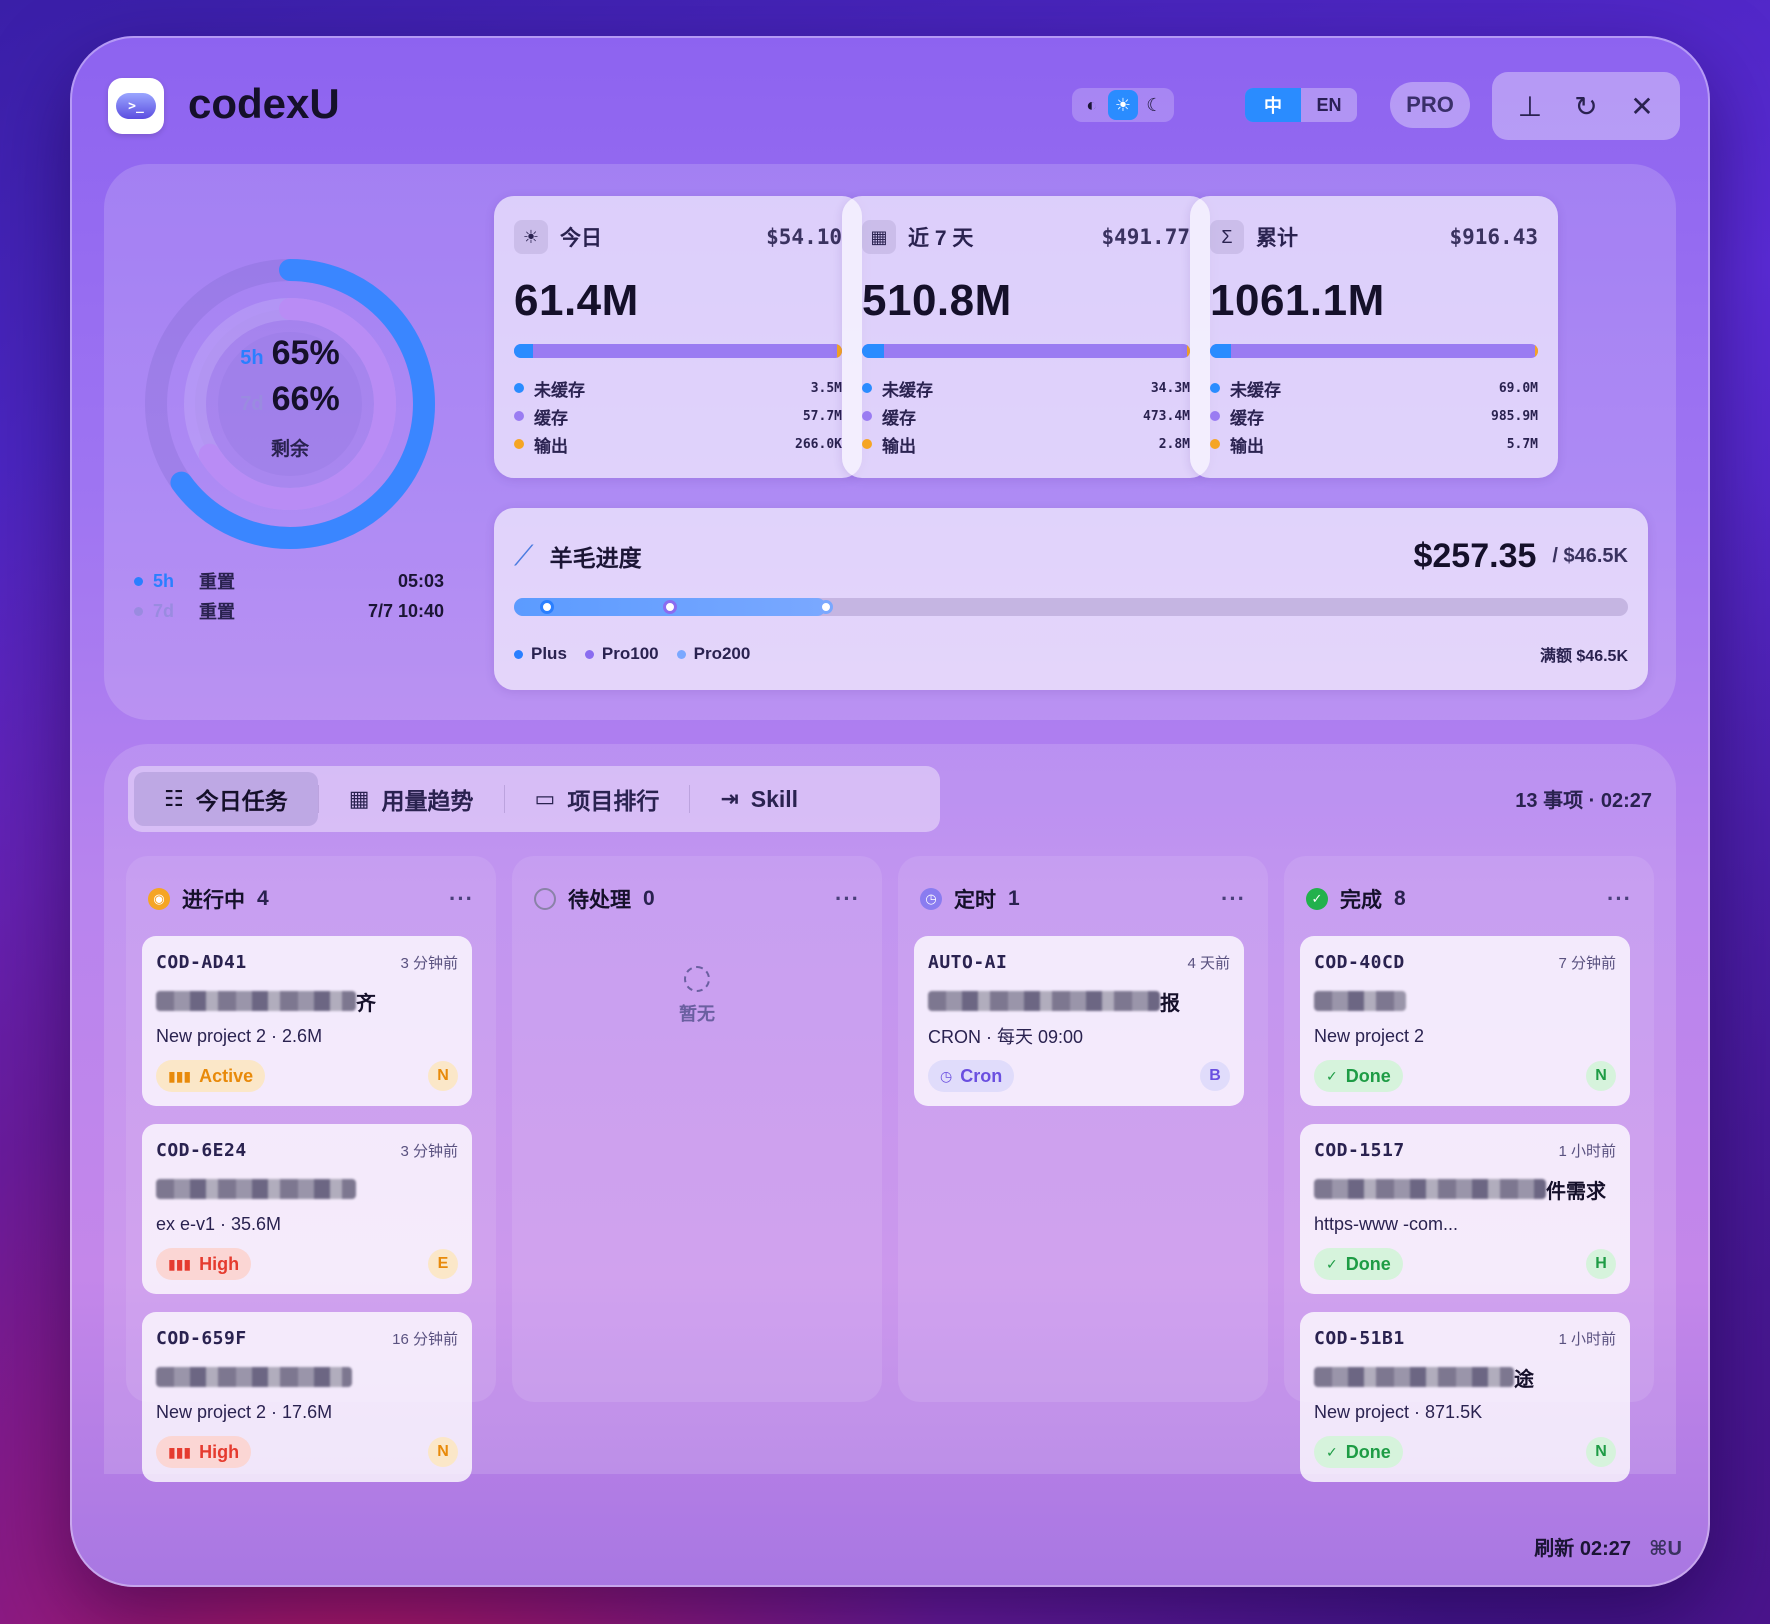  What do you see at coordinates (1277, 238) in the screenshot?
I see `stat-label: 累计` at bounding box center [1277, 238].